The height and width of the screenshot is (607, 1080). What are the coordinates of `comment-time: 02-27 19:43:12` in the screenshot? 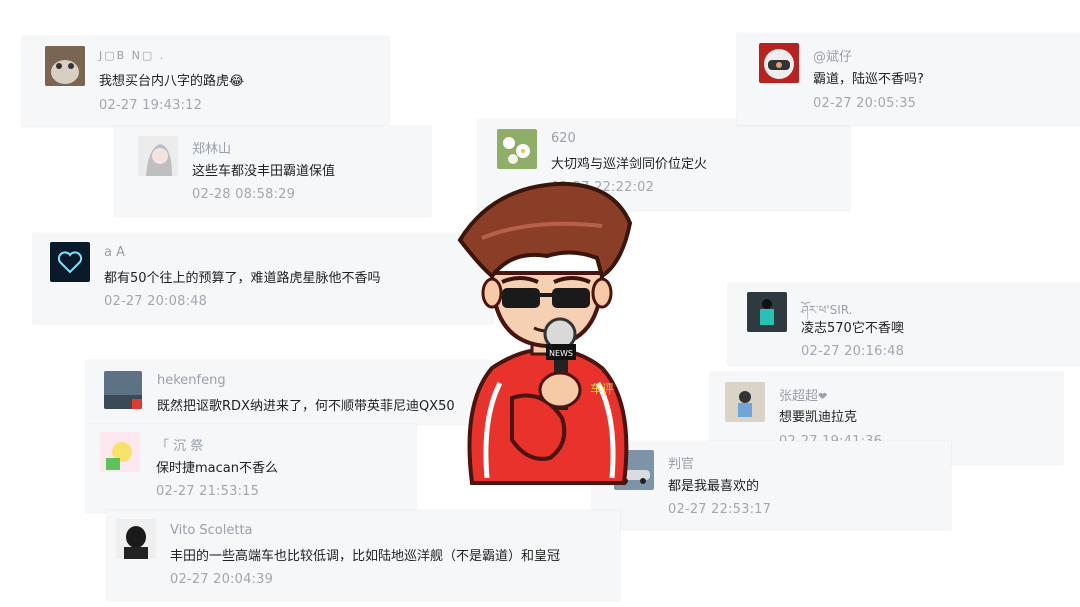 It's located at (151, 105).